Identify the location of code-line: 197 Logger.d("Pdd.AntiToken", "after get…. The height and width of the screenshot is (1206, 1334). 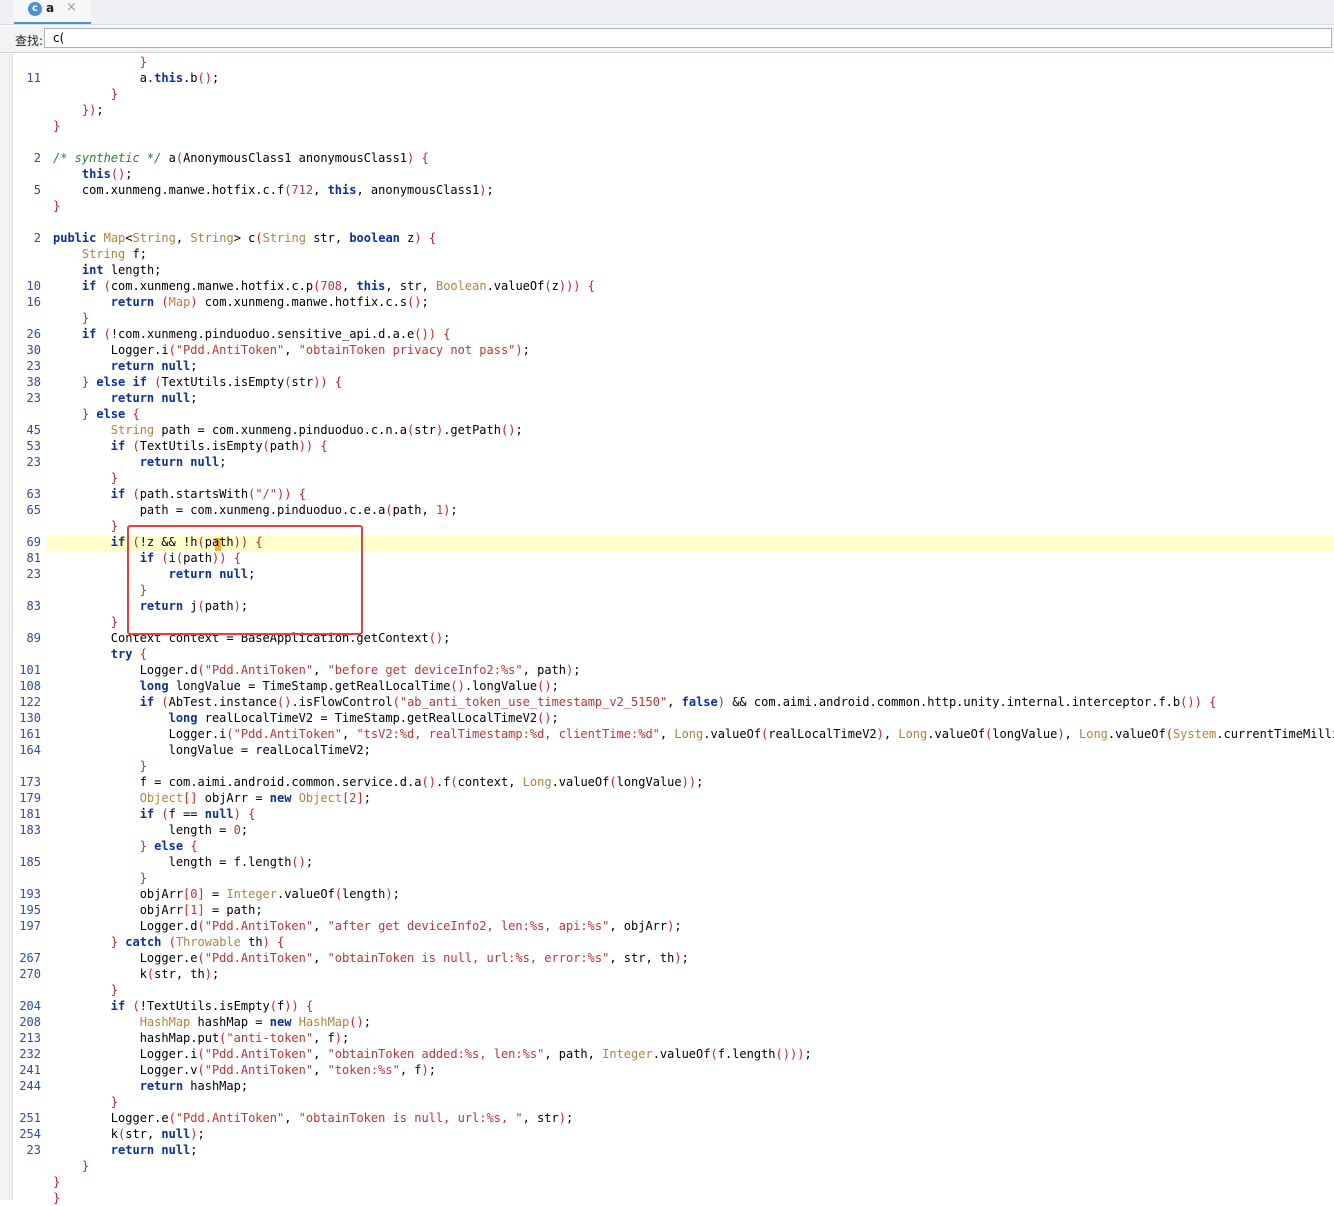
(674, 926).